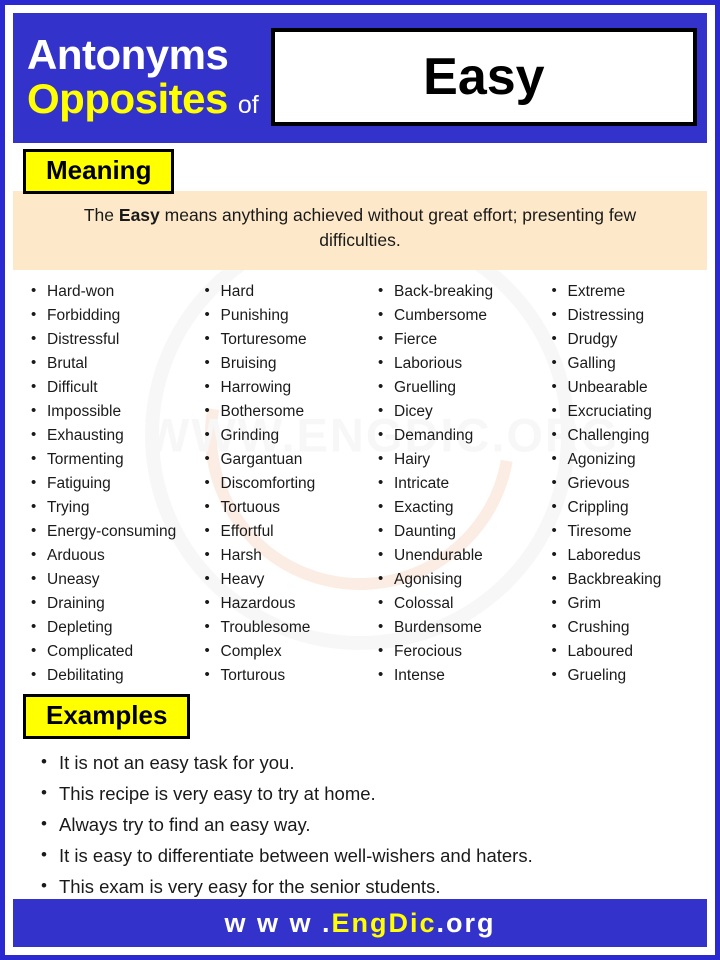 Image resolution: width=720 pixels, height=960 pixels. I want to click on list-item: Unendurable, so click(456, 555).